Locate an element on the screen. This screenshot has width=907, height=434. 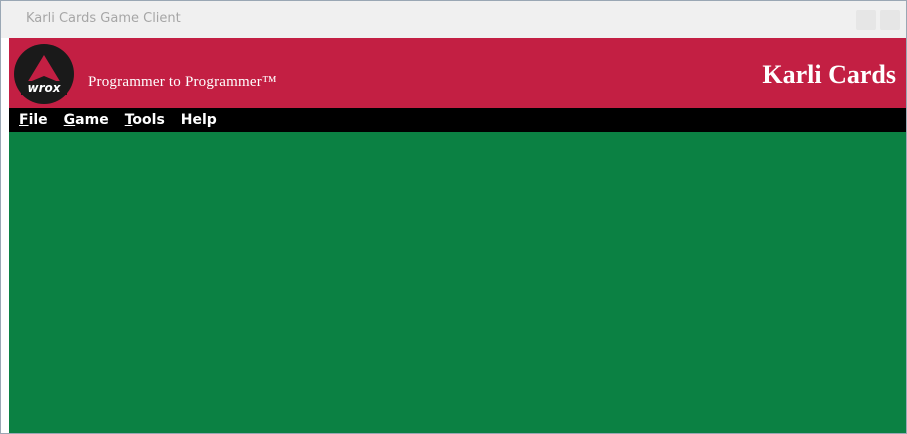
minimize-button is located at coordinates (866, 20).